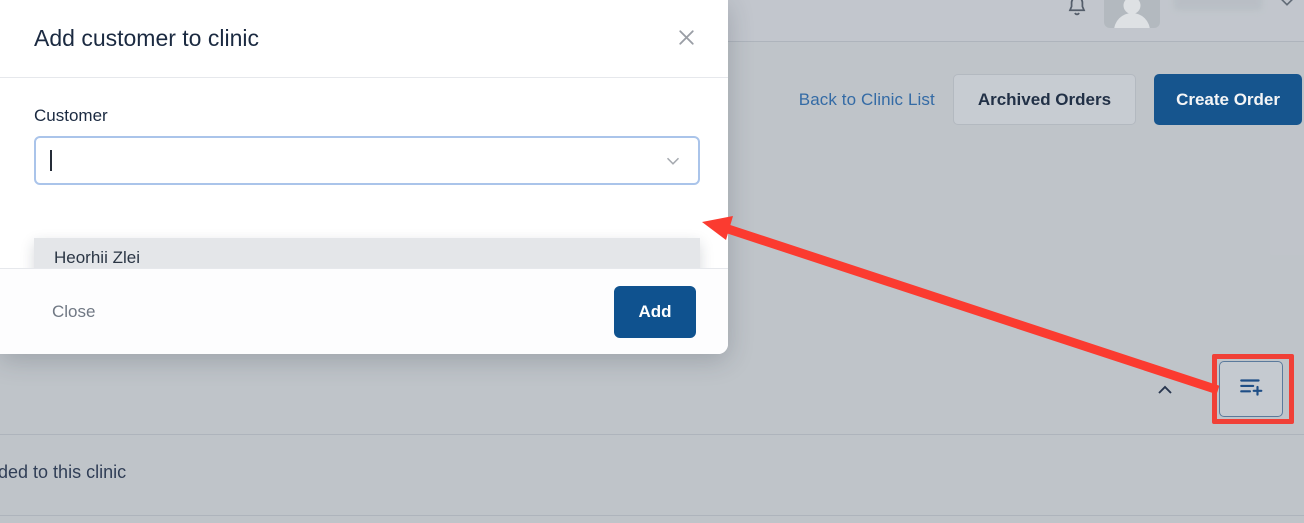 This screenshot has width=1304, height=523. I want to click on close-icon, so click(686, 39).